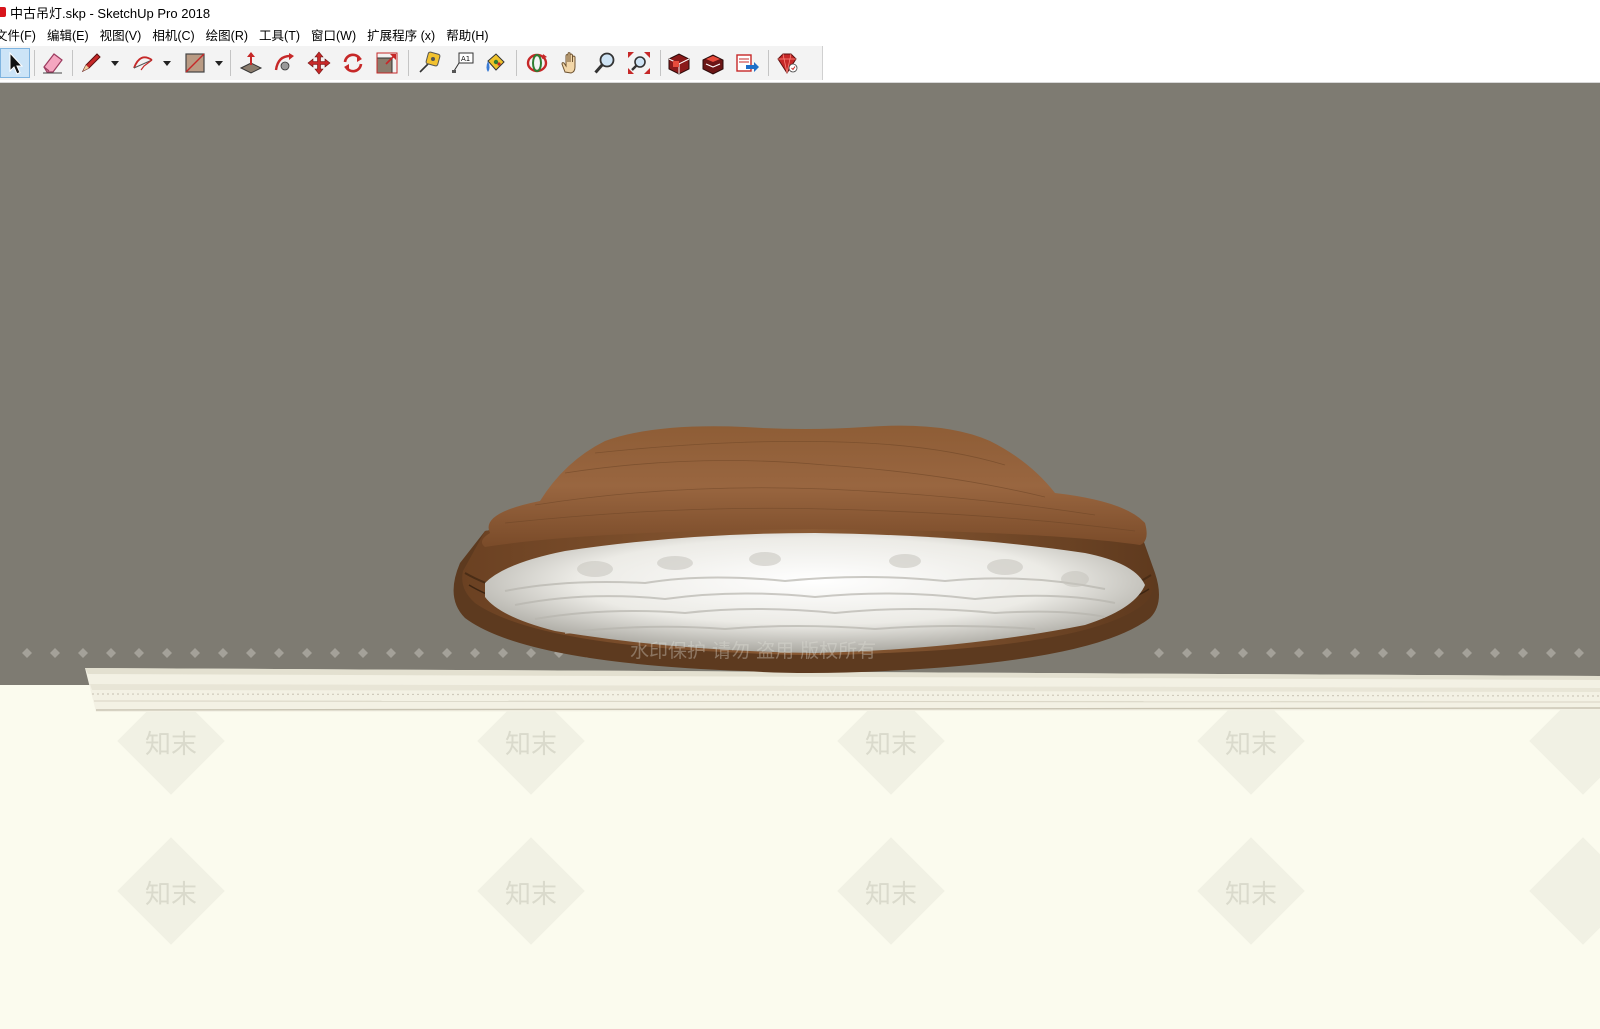 This screenshot has height=1029, width=1600. I want to click on extension-warehouse-icon, so click(713, 64).